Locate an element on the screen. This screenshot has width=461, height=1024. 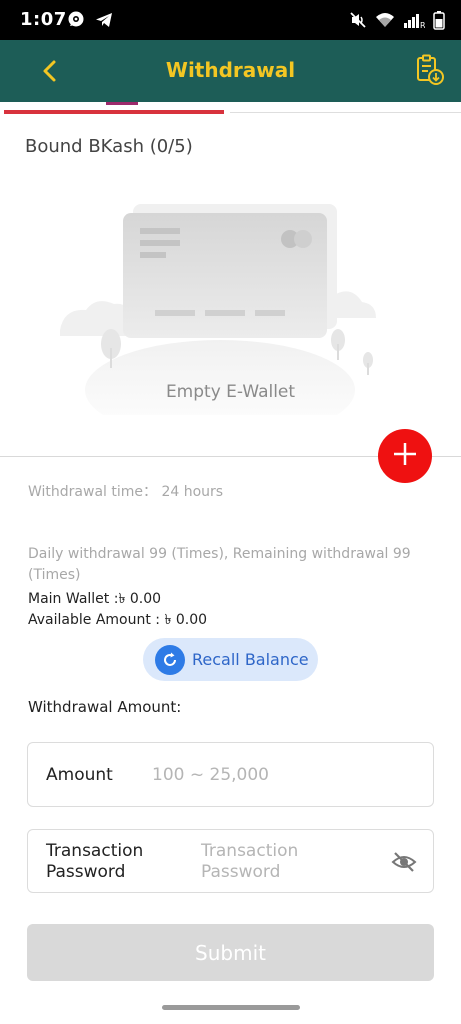
amount-field: Amount is located at coordinates (230, 774).